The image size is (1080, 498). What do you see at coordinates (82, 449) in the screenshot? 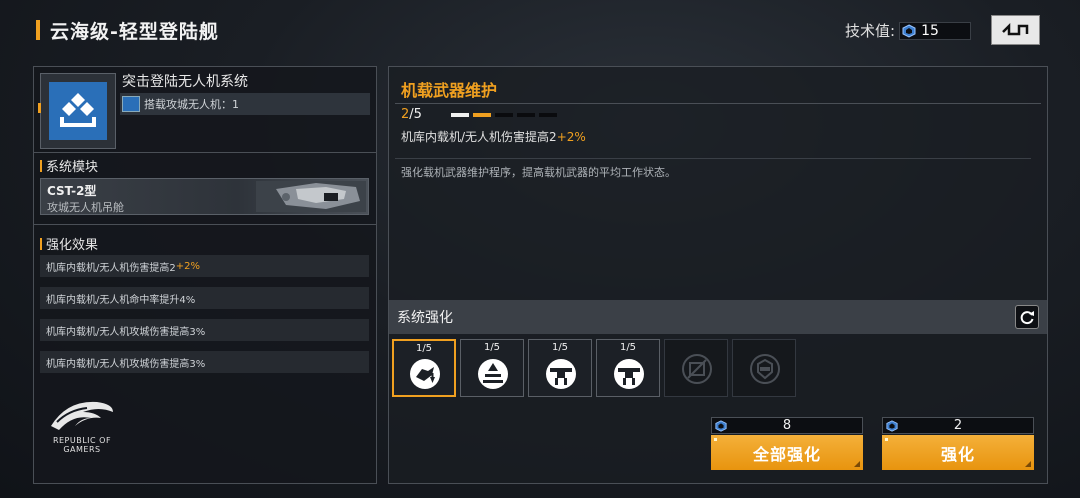
I see `logo-text: GAMERS` at bounding box center [82, 449].